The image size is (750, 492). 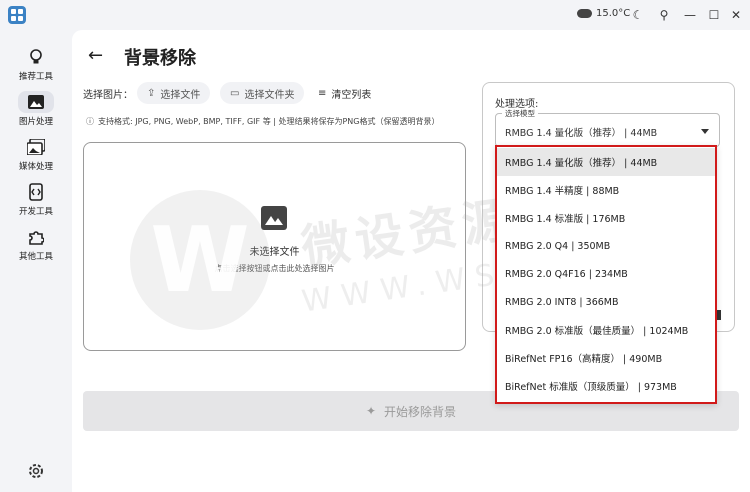 What do you see at coordinates (95, 55) in the screenshot?
I see `back-arrow-icon: ←` at bounding box center [95, 55].